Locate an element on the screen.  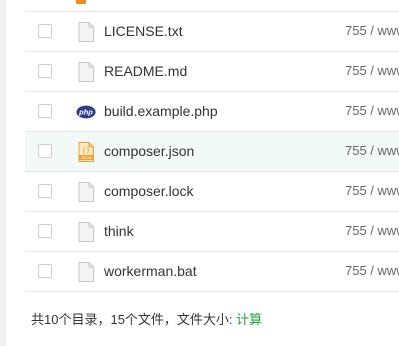
table-row: workerman.bat 755 / www is located at coordinates (212, 272).